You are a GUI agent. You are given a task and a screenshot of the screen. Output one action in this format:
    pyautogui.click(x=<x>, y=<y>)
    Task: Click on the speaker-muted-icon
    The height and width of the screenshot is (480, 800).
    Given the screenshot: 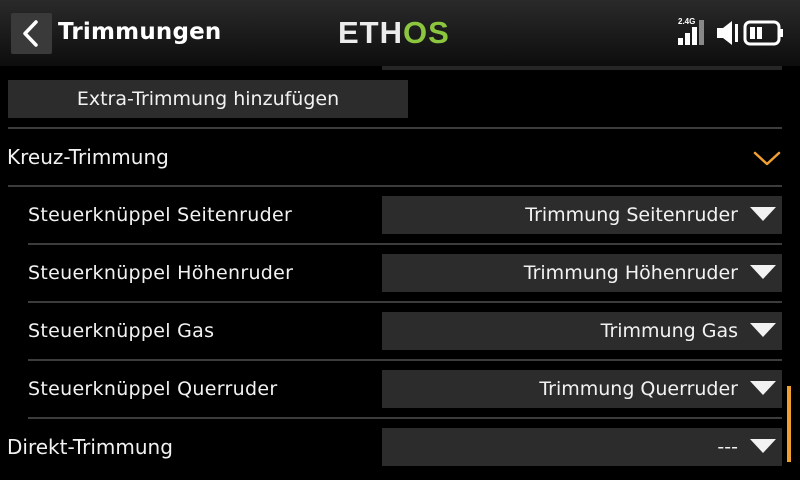 What is the action you would take?
    pyautogui.click(x=727, y=33)
    